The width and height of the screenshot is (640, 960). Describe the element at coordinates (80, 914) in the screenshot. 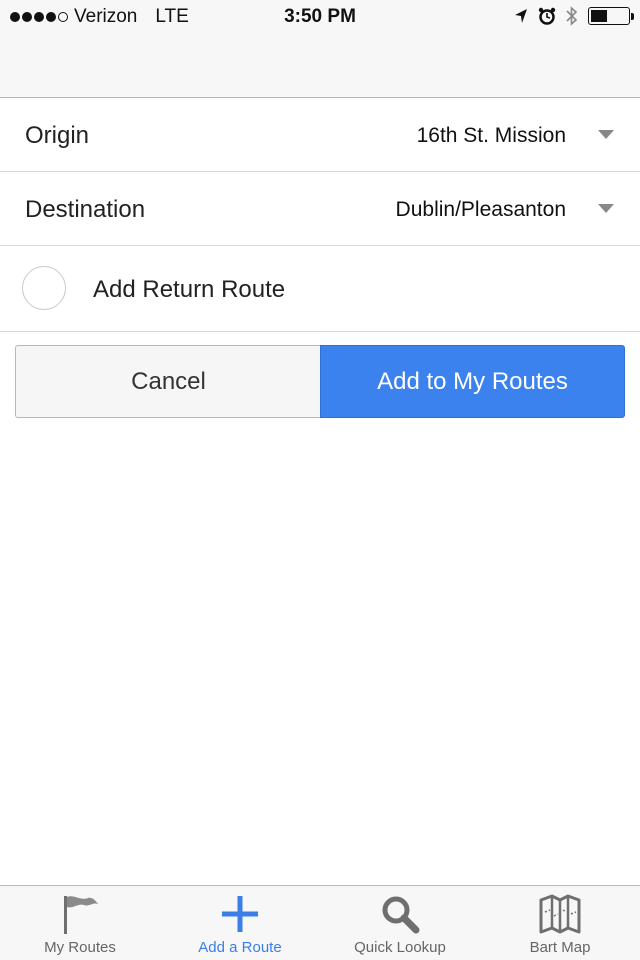

I see `flag-icon` at that location.